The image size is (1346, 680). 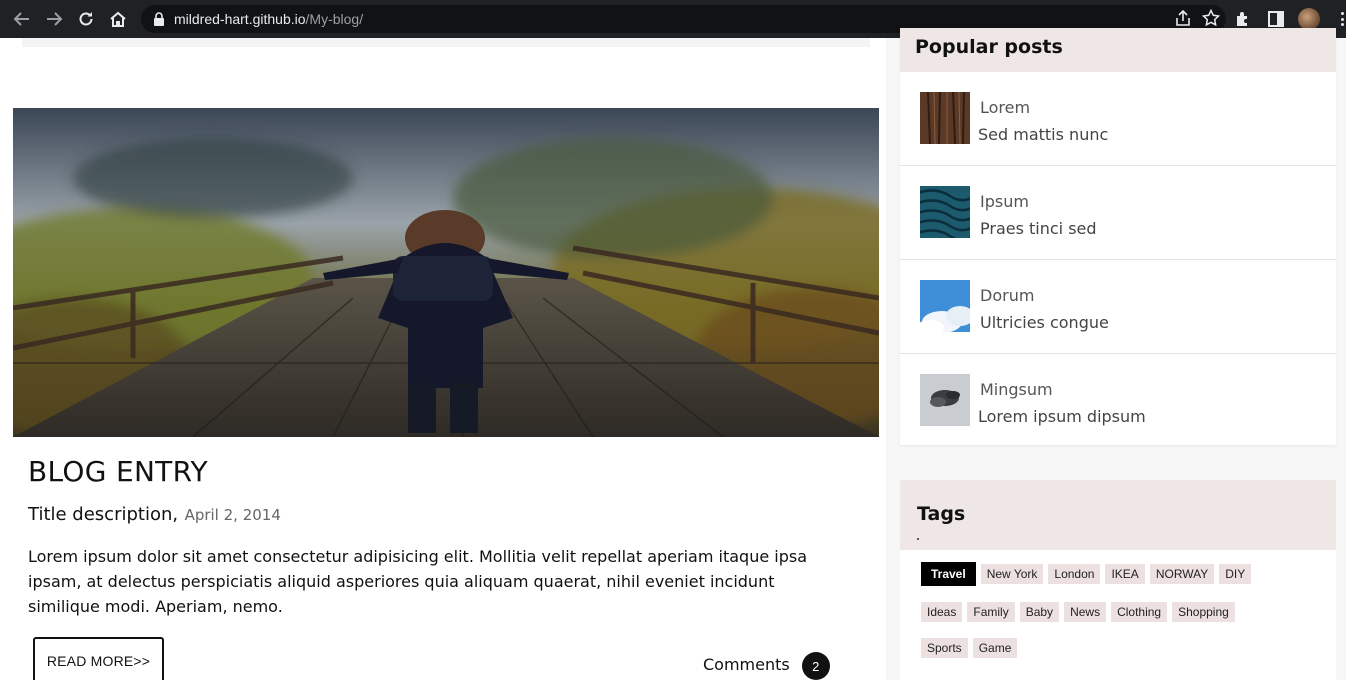 I want to click on tag-travel: Travel, so click(x=948, y=574).